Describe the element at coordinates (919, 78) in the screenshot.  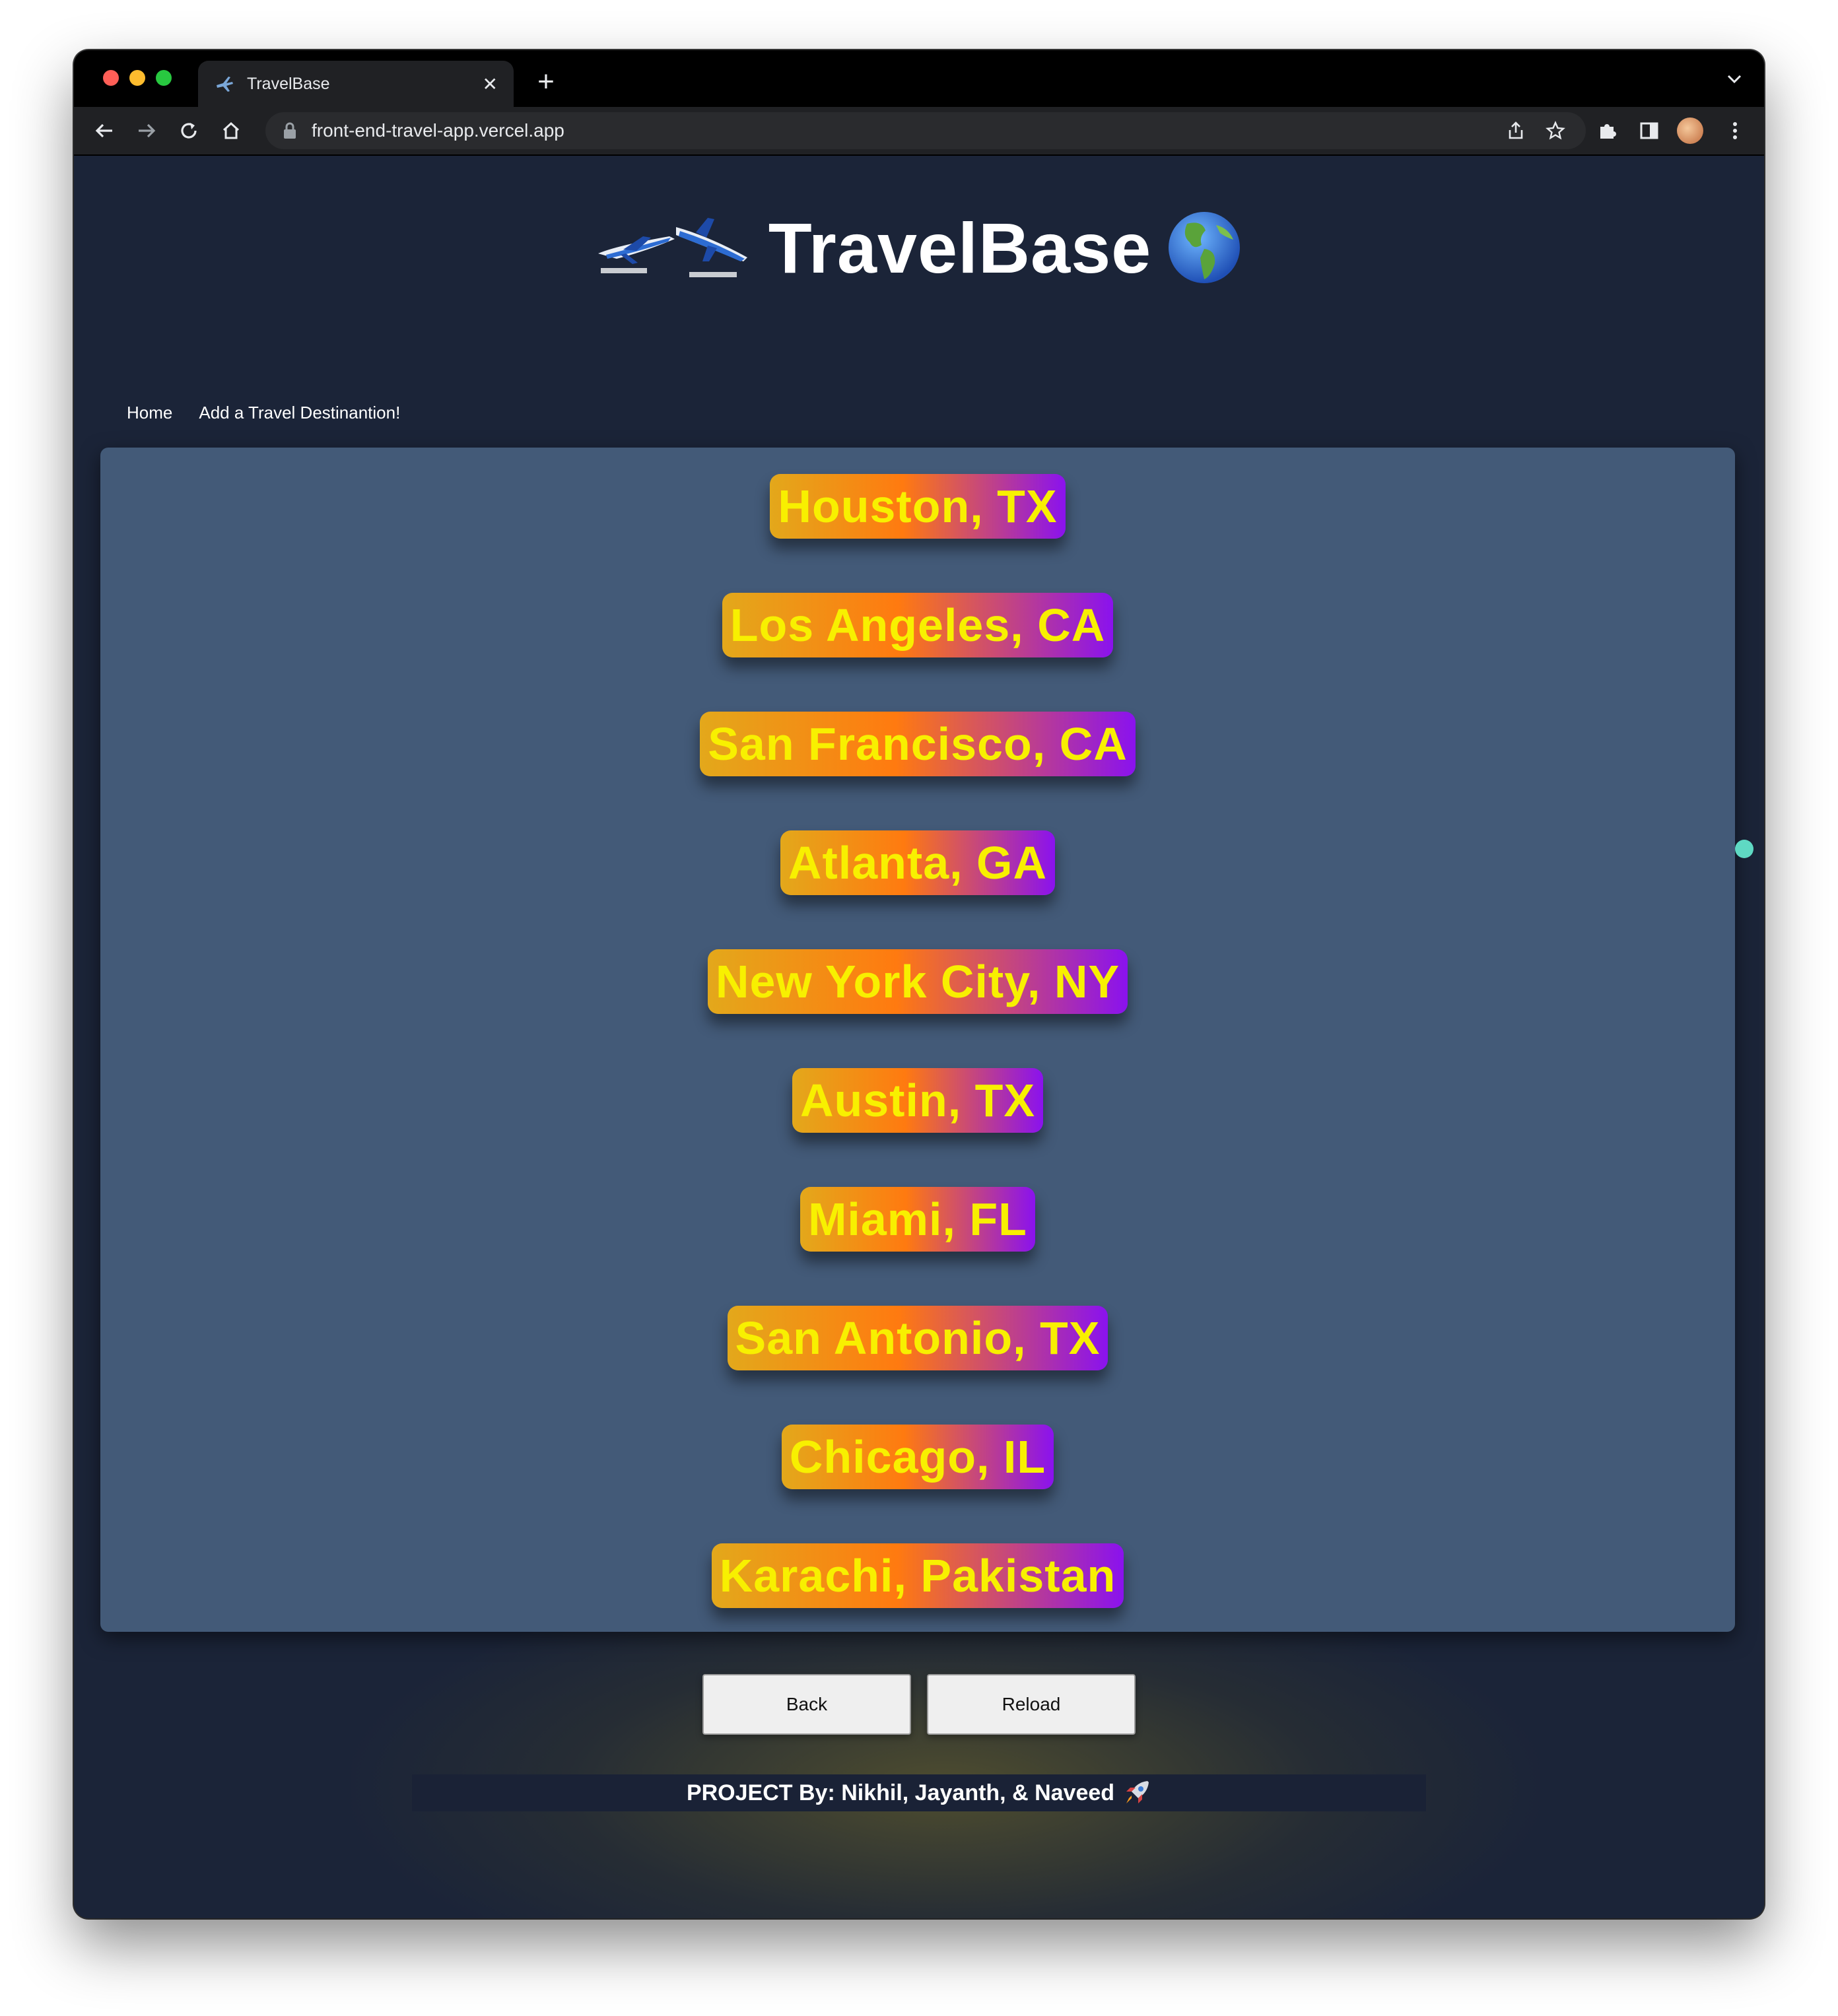
I see `tab-strip: TravelBase ✕ +` at that location.